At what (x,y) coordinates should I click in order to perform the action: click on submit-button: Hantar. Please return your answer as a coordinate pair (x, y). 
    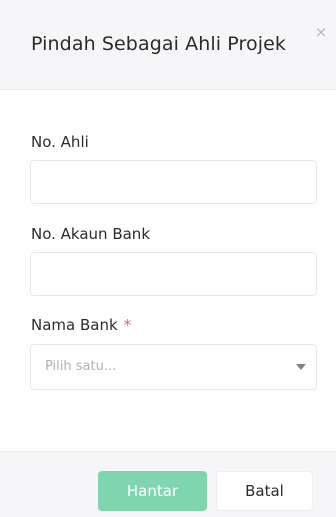
    Looking at the image, I should click on (152, 491).